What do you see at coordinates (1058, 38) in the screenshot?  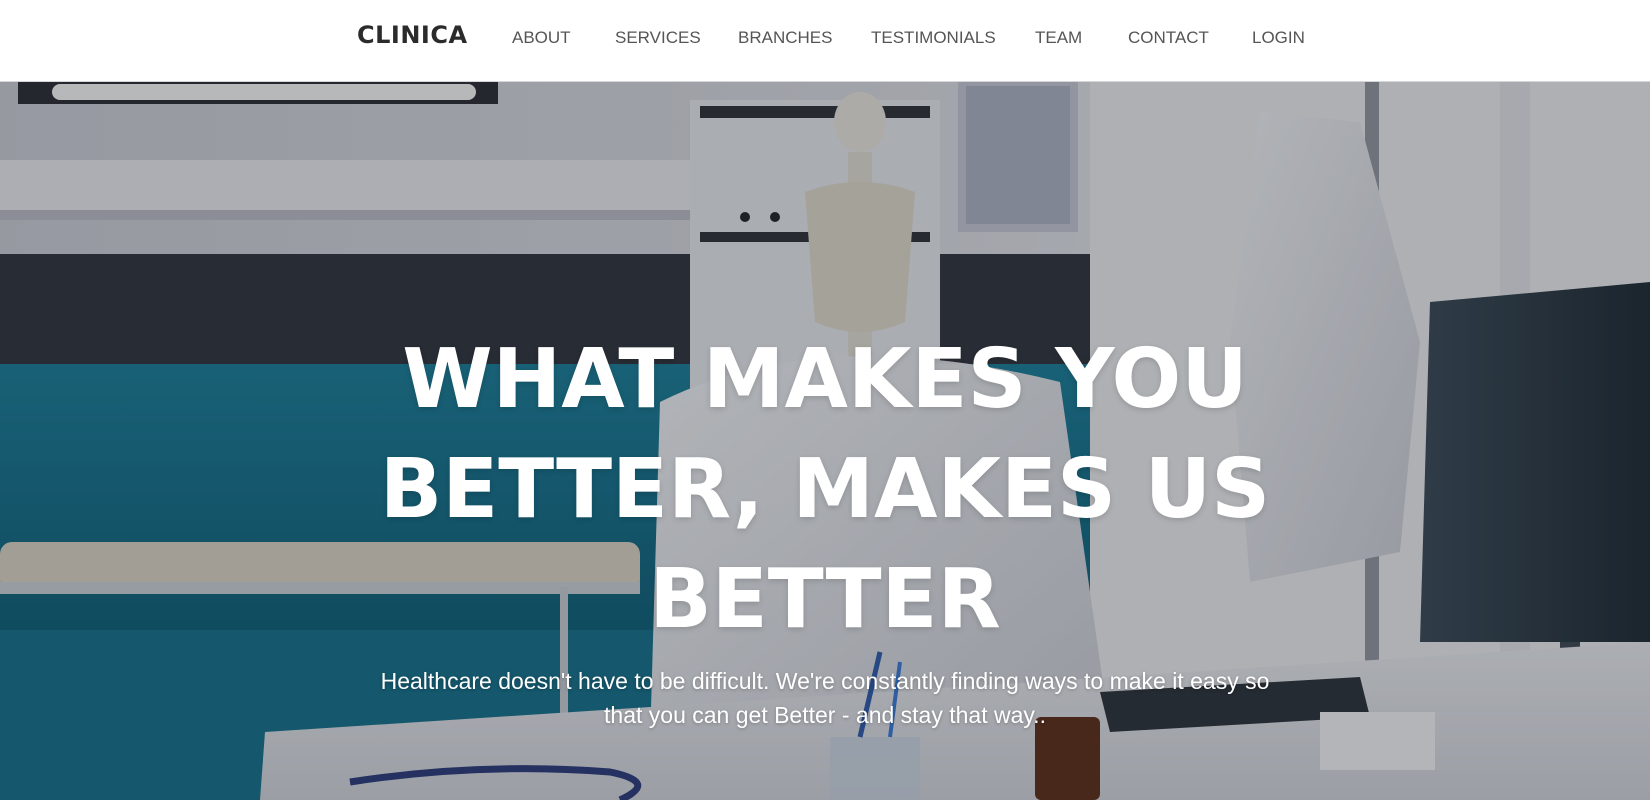 I see `nav-link-team: TEAM` at bounding box center [1058, 38].